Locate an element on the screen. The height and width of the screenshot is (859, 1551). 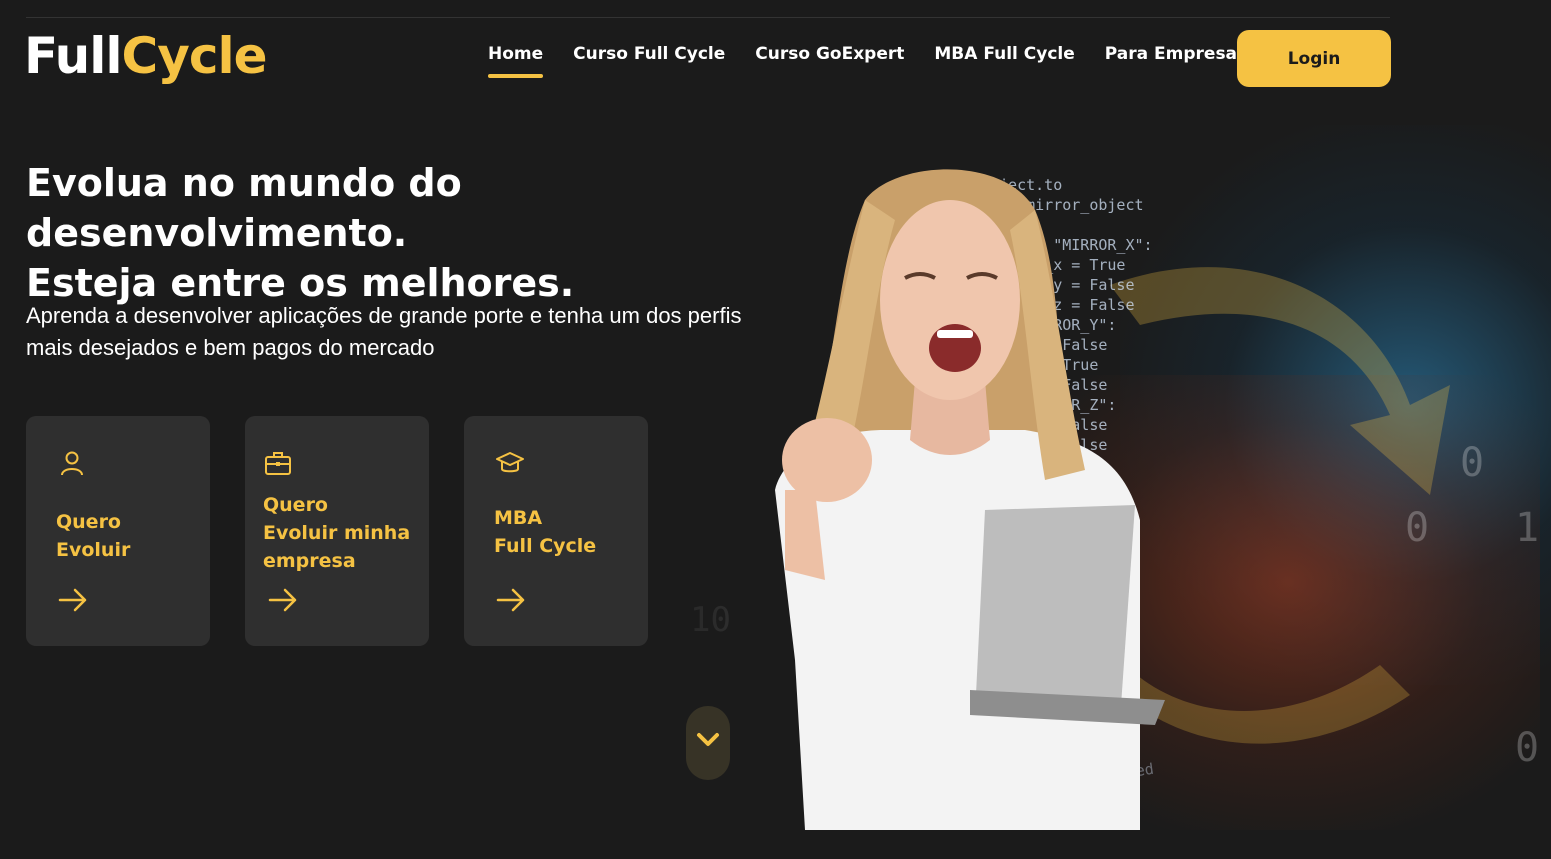
card-label: MBA Full Cycle is located at coordinates (545, 532).